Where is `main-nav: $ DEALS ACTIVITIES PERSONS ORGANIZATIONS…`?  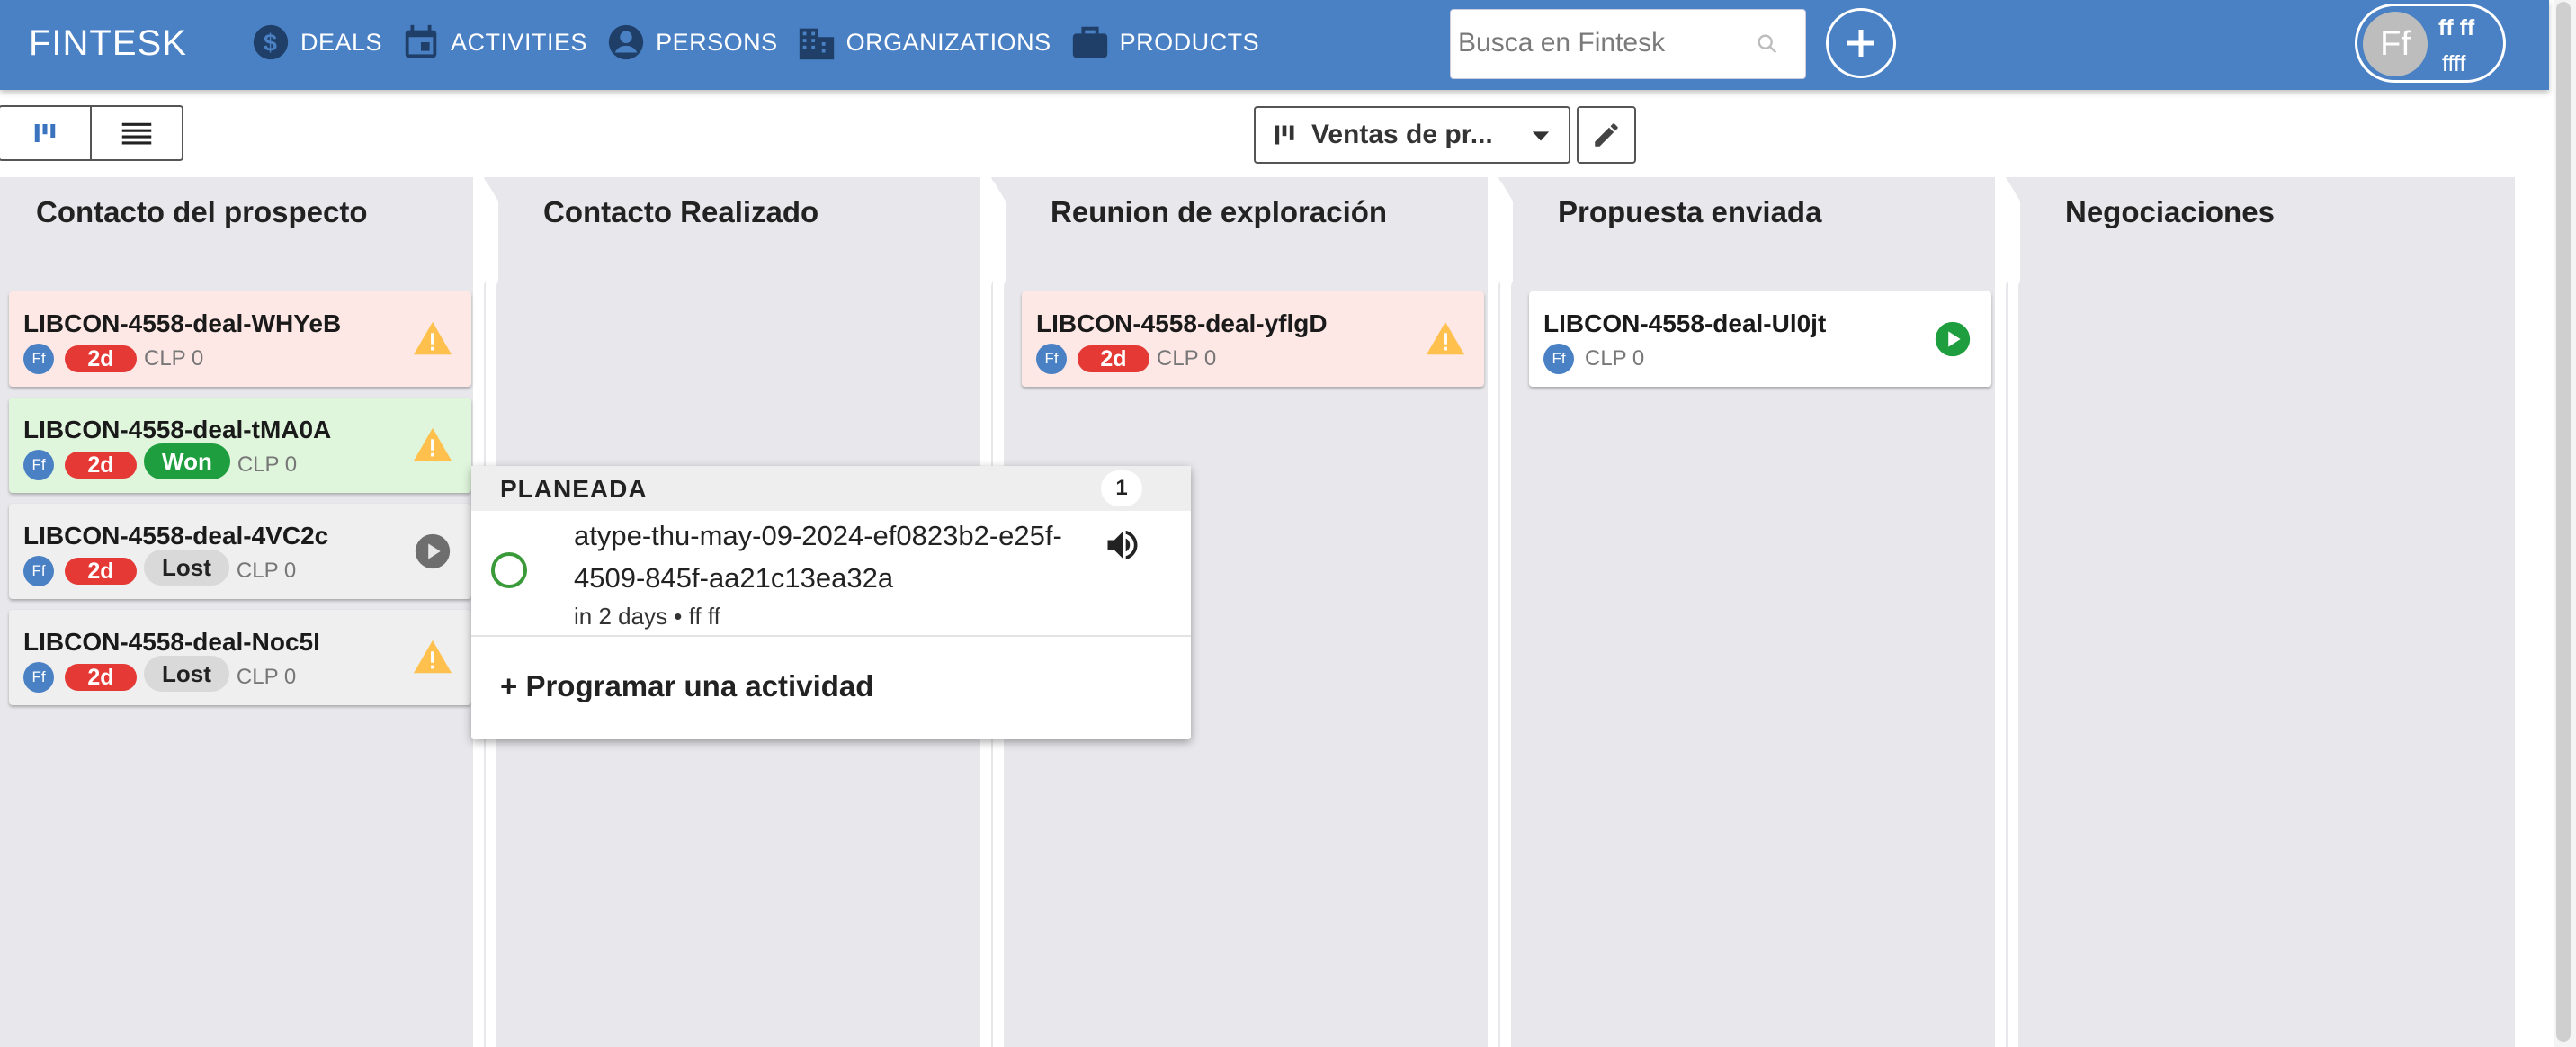 main-nav: $ DEALS ACTIVITIES PERSONS ORGANIZATIONS… is located at coordinates (763, 42).